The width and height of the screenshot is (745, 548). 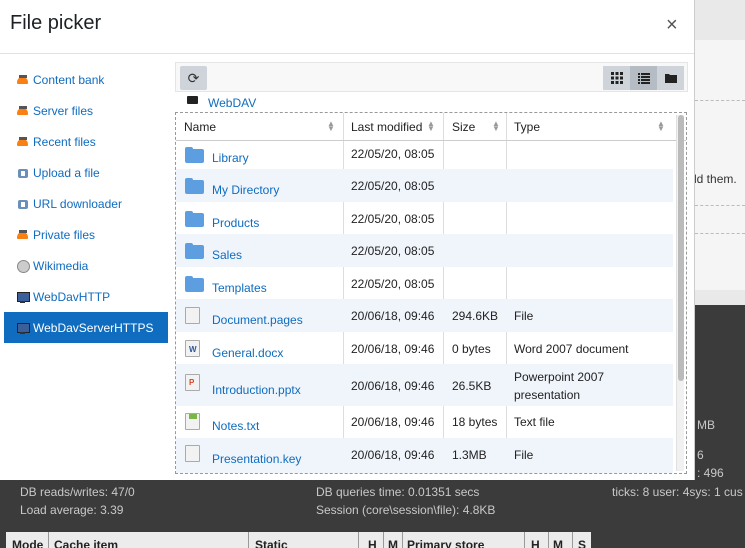 I want to click on file-name: Products, so click(x=235, y=223).